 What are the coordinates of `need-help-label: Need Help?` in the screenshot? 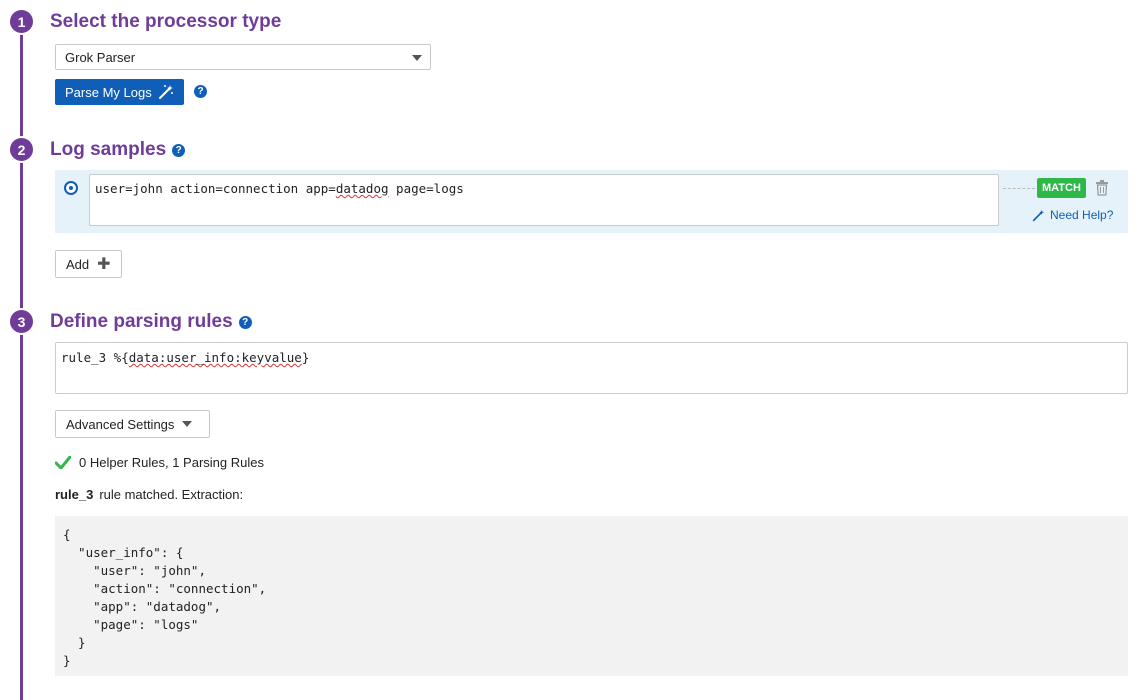 It's located at (1082, 215).